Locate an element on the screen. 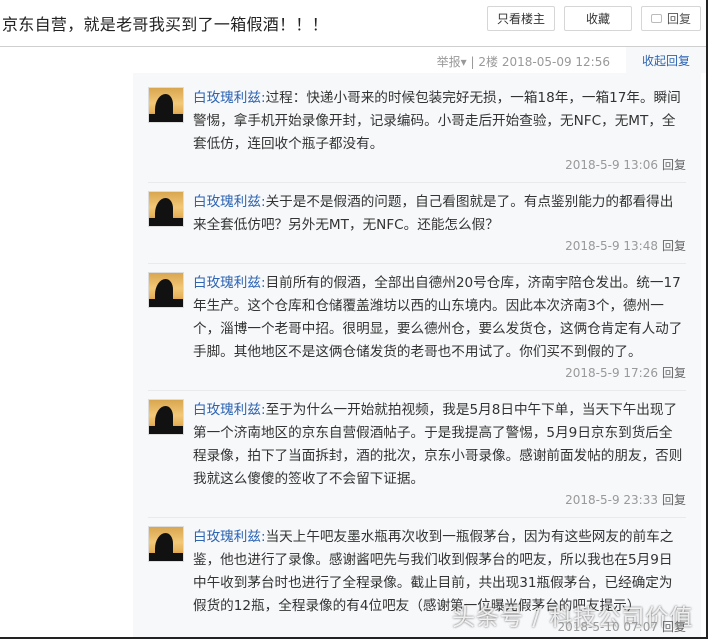 This screenshot has height=641, width=708. reply-button: 回复 is located at coordinates (671, 18).